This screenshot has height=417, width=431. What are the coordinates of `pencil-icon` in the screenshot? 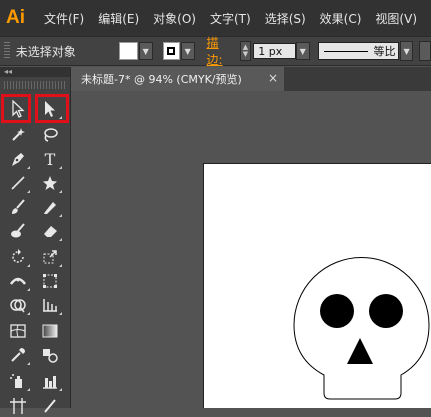 It's located at (50, 208).